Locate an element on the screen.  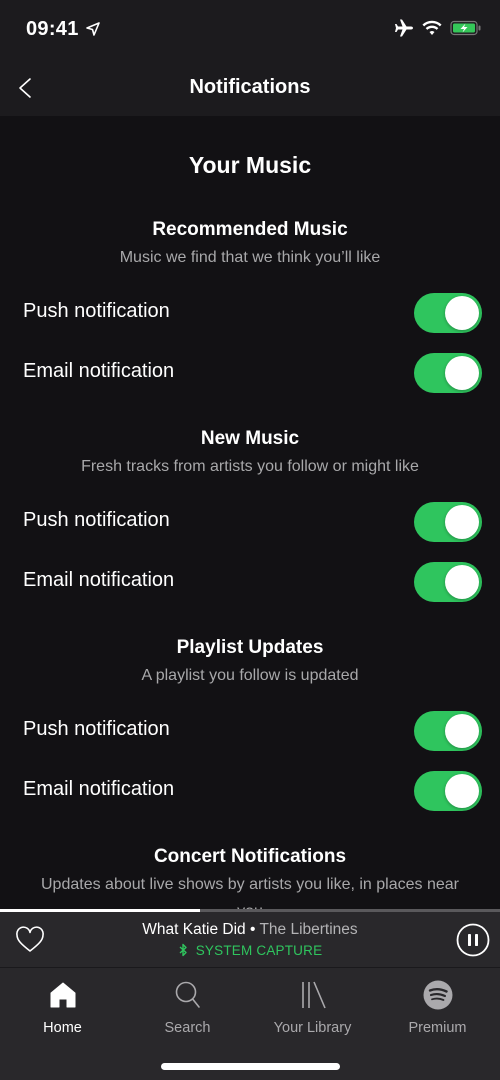
status-bar: 09:41 is located at coordinates (250, 30).